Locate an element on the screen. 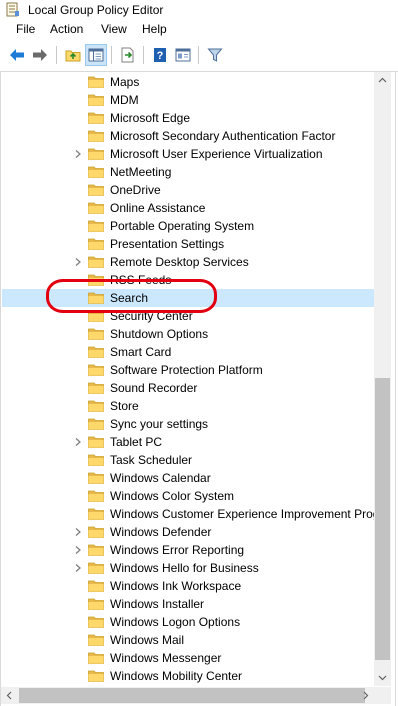  tree-node-label: Software Protection Platform is located at coordinates (186, 370).